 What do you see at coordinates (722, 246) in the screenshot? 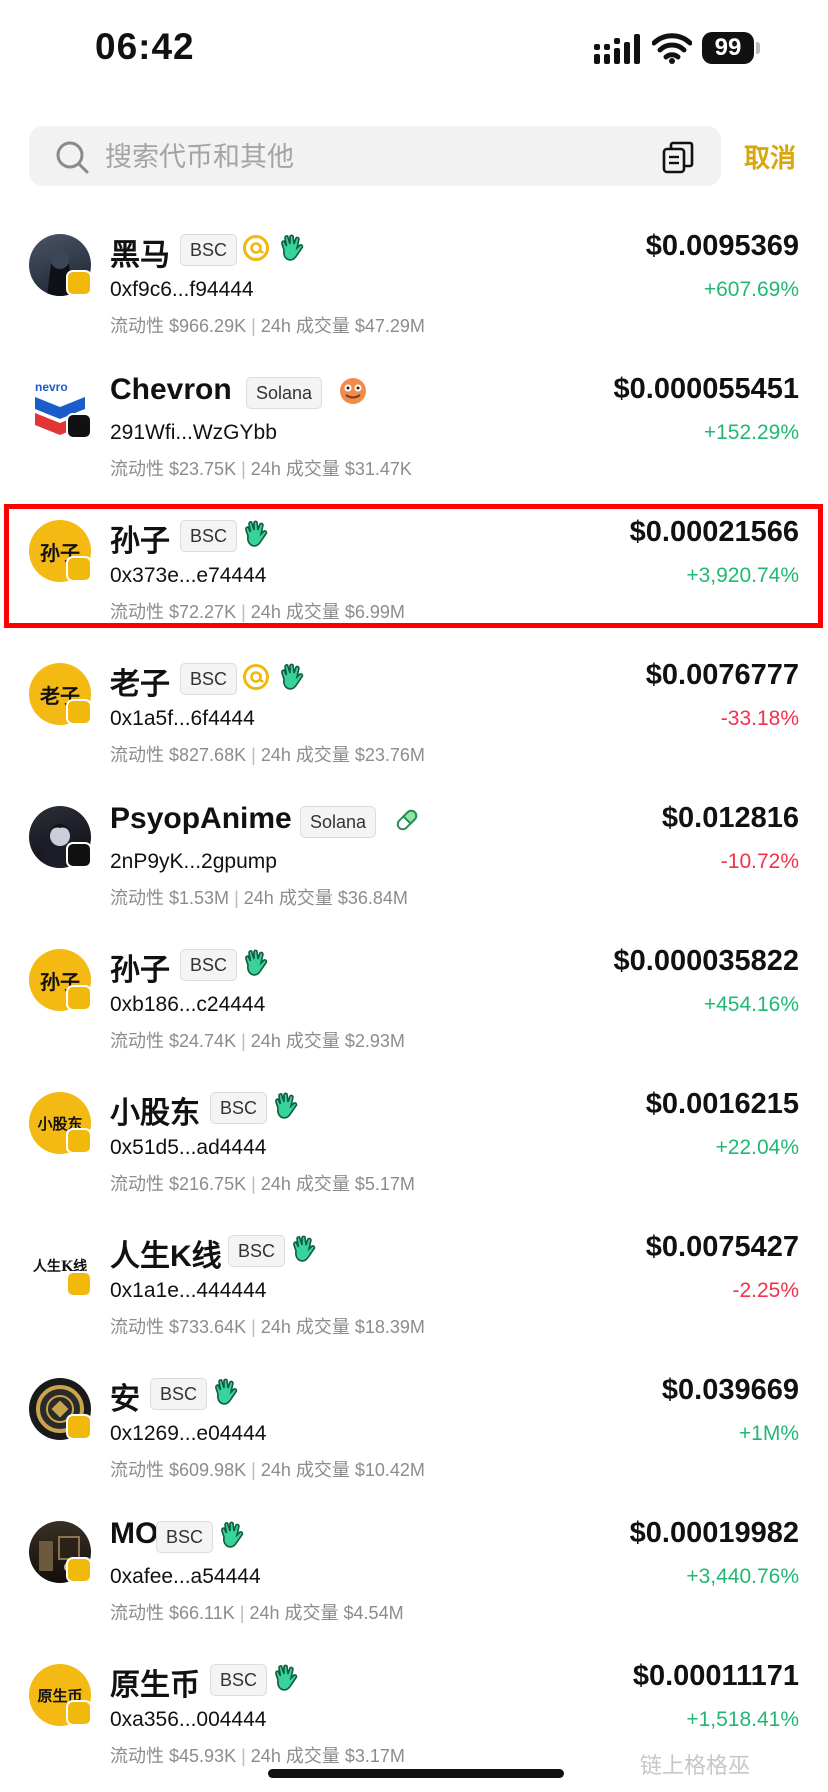
I see `token-price: $0.0095369` at bounding box center [722, 246].